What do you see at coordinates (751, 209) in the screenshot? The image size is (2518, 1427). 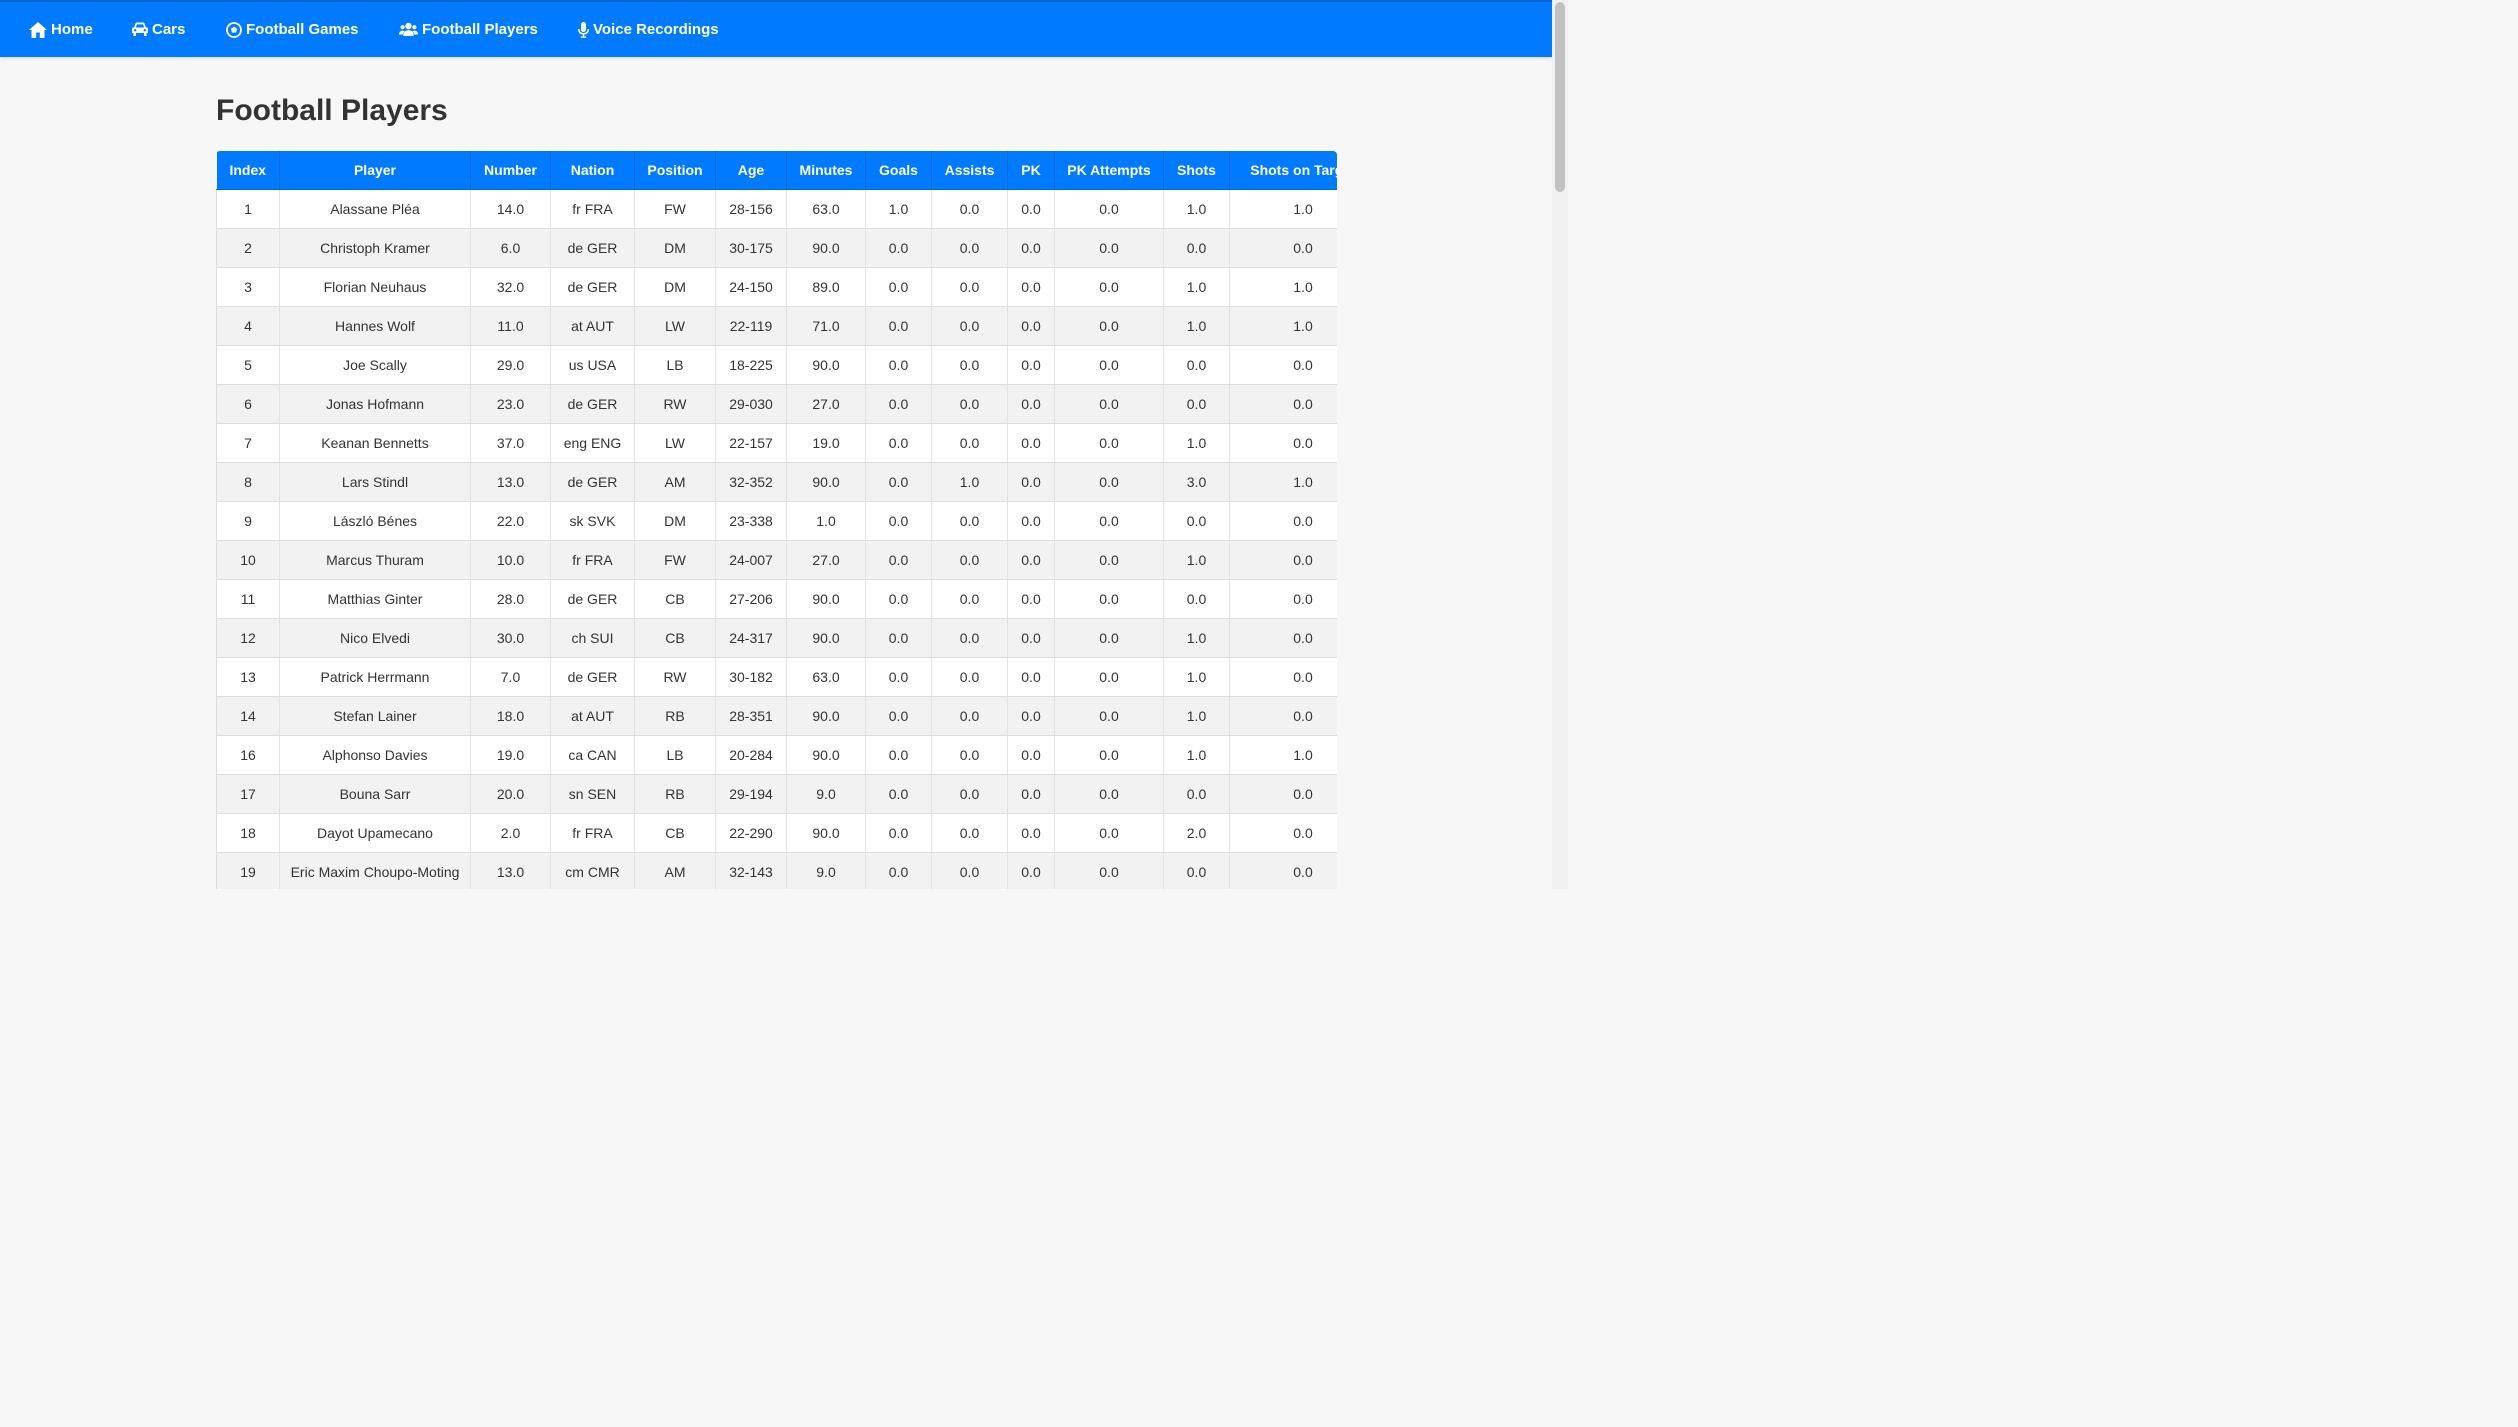 I see `table-cell: 28-156` at bounding box center [751, 209].